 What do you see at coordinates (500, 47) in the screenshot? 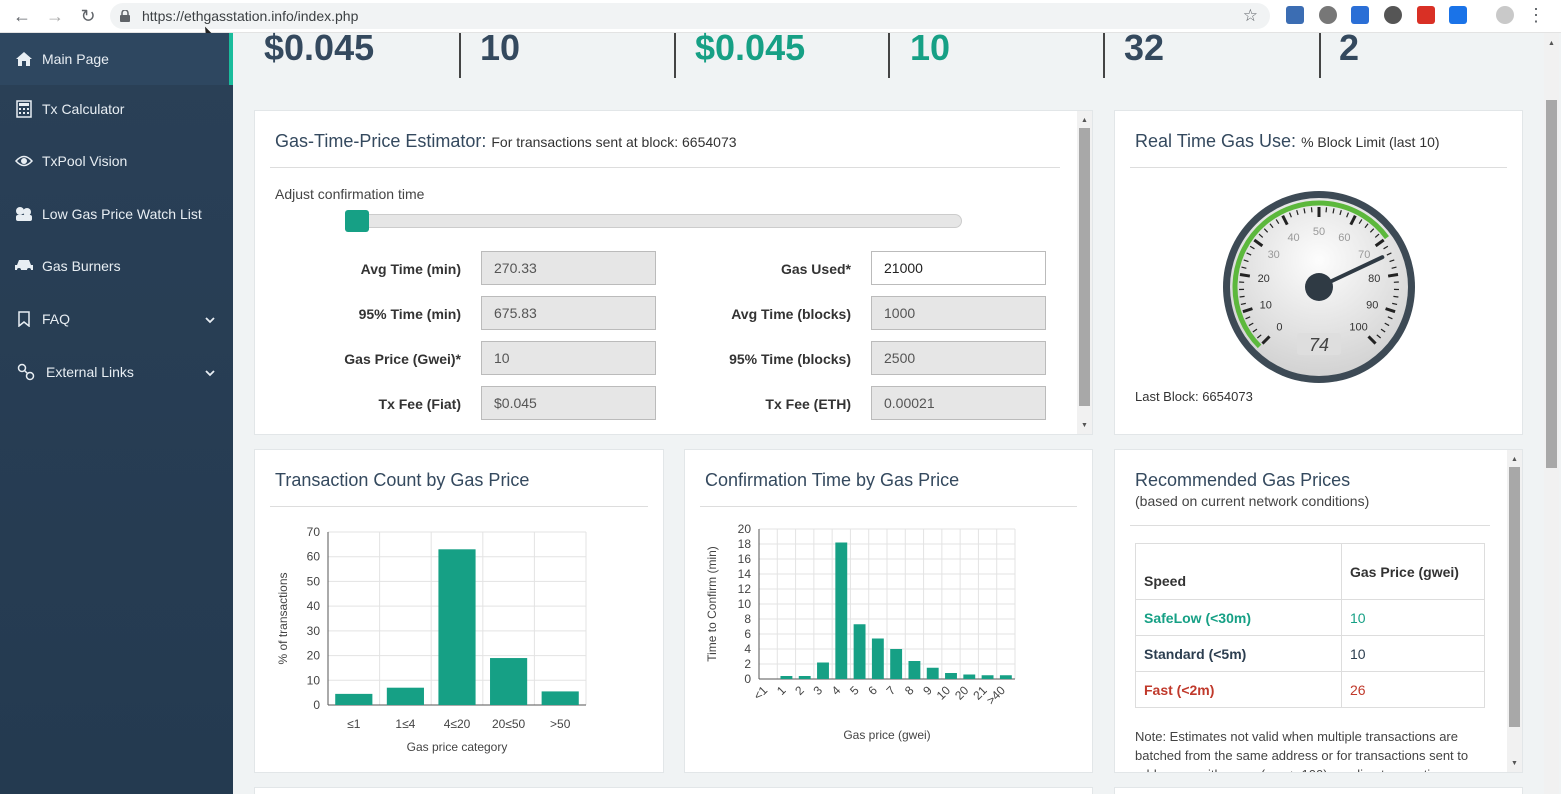
I see `stat-value: 10` at bounding box center [500, 47].